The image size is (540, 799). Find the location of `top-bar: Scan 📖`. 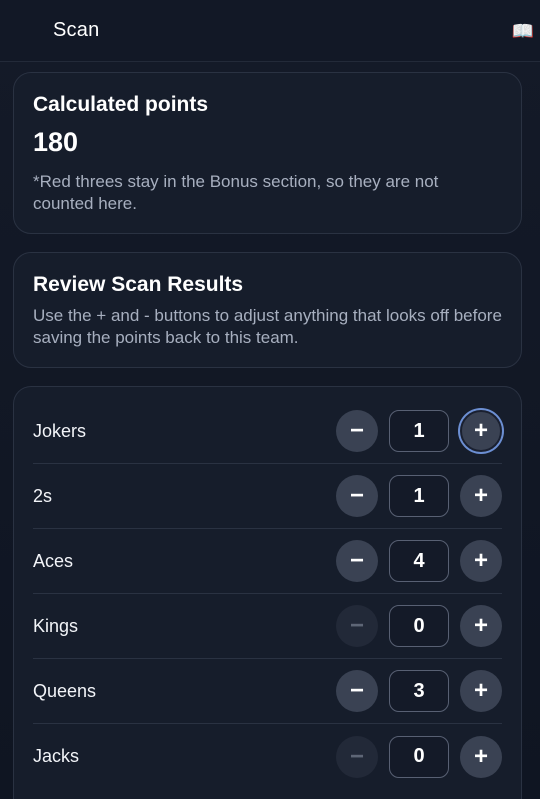

top-bar: Scan 📖 is located at coordinates (270, 31).